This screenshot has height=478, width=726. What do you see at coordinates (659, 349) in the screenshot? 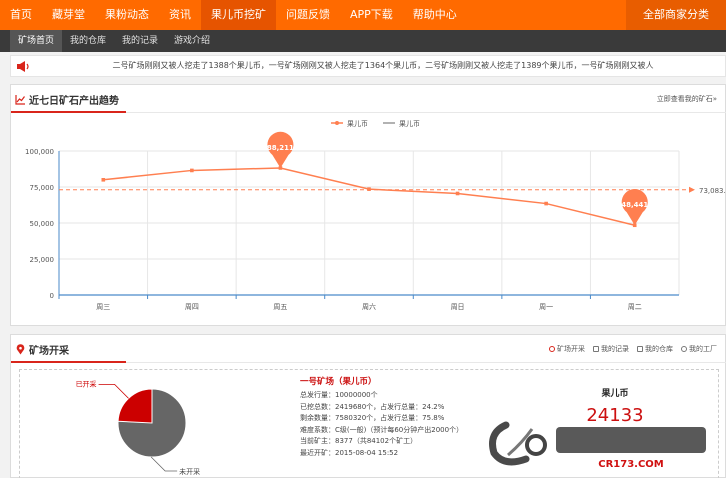
I see `link-my-warehouse-label: 我的仓库` at bounding box center [659, 349].